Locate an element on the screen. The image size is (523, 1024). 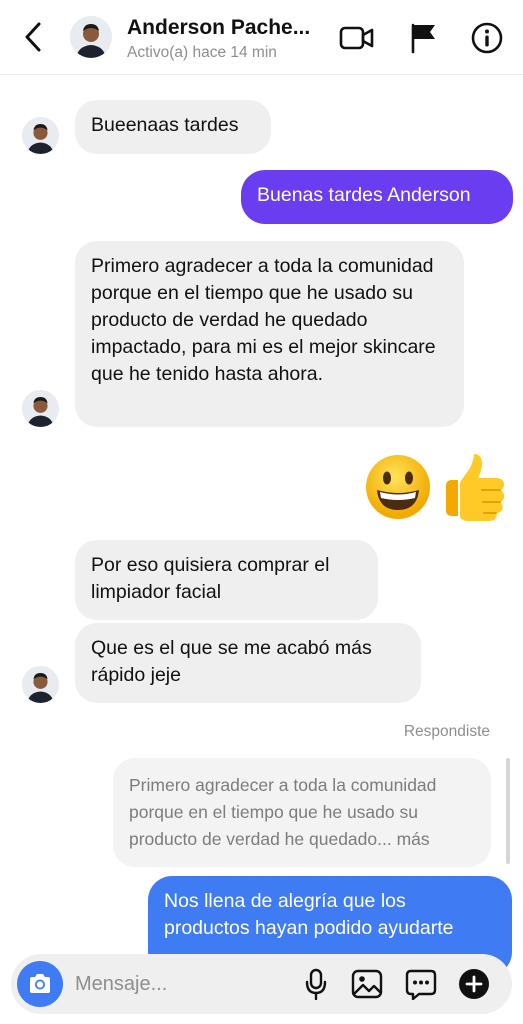
microphone-button is located at coordinates (316, 984).